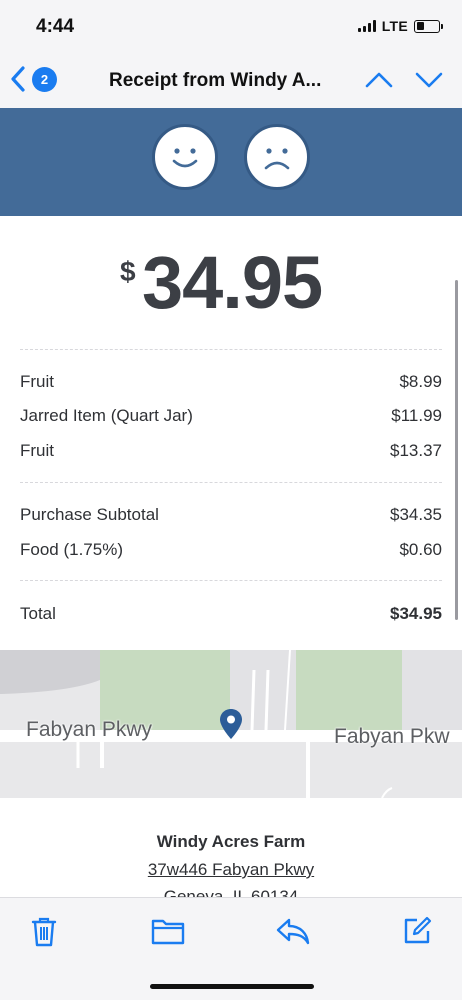 The width and height of the screenshot is (462, 1000). I want to click on positive-rating-button, so click(185, 157).